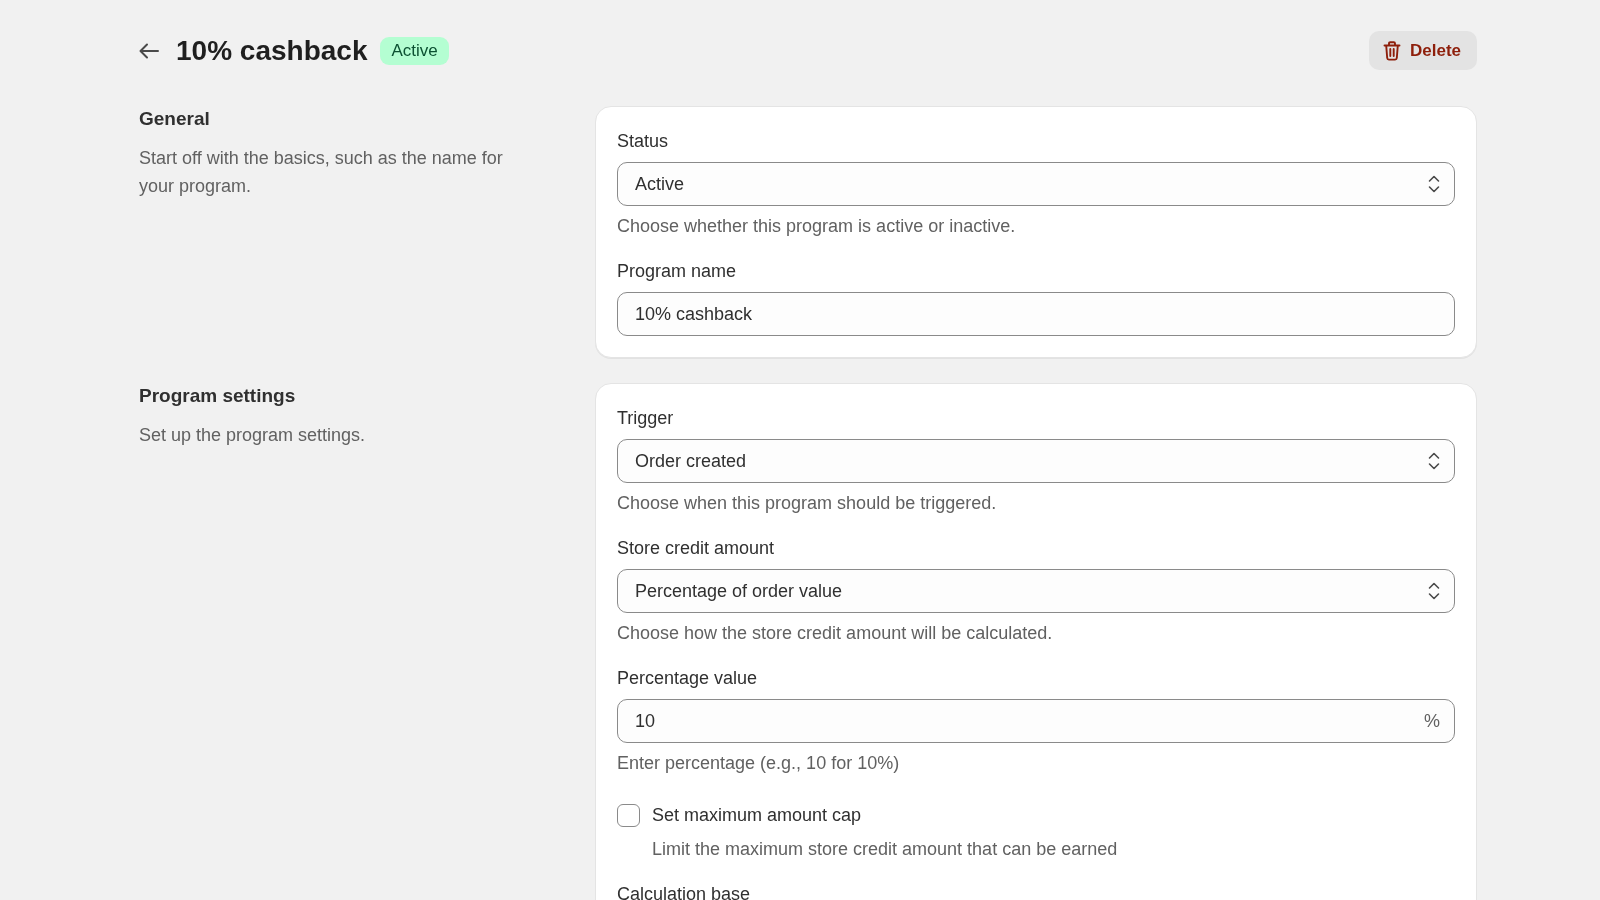 The width and height of the screenshot is (1600, 900). What do you see at coordinates (684, 891) in the screenshot?
I see `field-label: Calculation base` at bounding box center [684, 891].